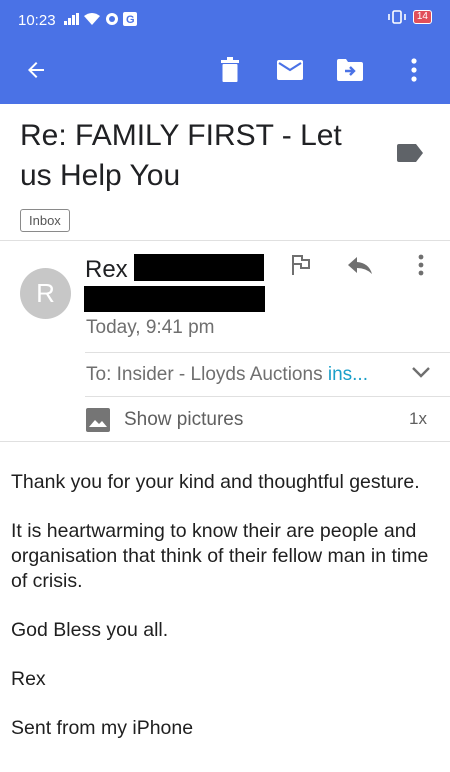  I want to click on avatar: R, so click(45, 293).